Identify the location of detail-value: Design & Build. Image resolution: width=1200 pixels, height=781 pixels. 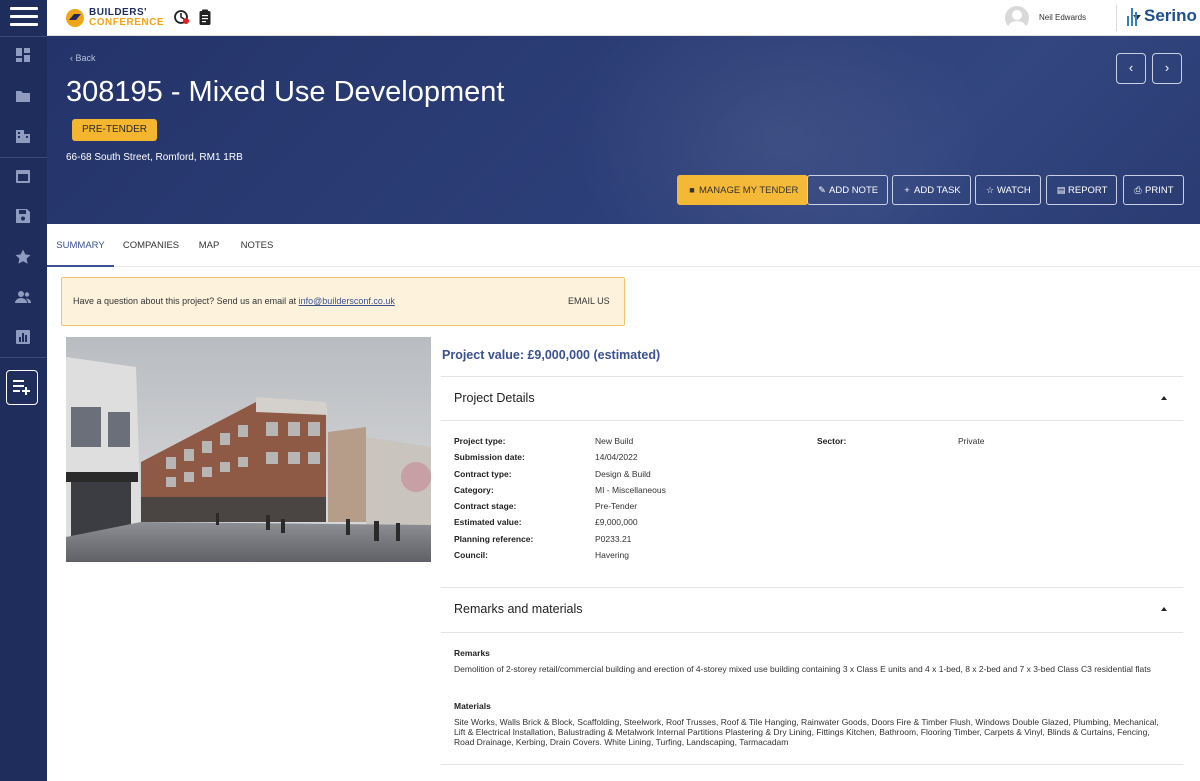
(623, 473).